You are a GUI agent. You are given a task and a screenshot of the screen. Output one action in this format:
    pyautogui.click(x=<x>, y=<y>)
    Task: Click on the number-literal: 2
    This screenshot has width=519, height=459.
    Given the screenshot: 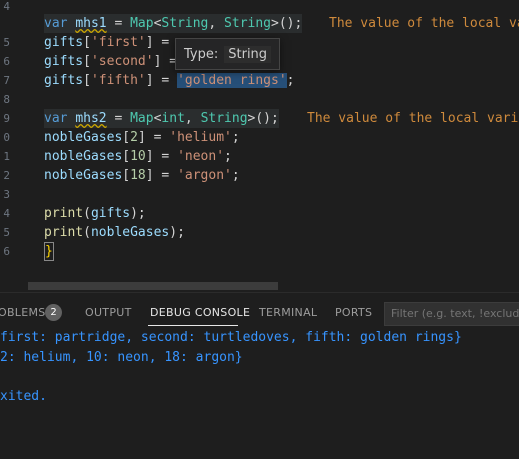 What is the action you would take?
    pyautogui.click(x=134, y=137)
    